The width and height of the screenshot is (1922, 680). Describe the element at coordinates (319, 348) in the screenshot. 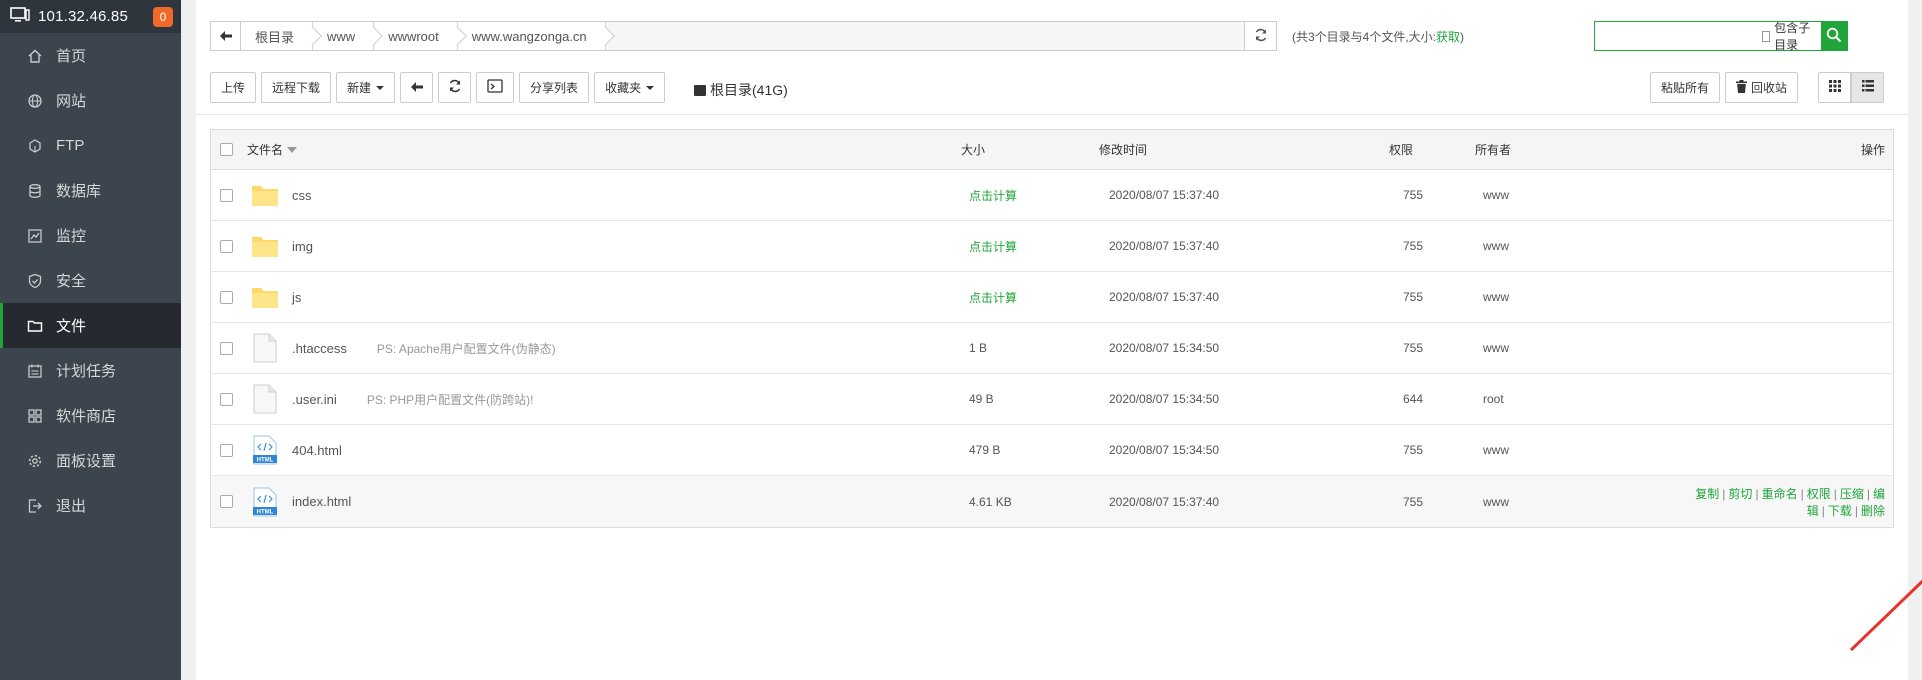

I see `file-name: .htaccess` at that location.